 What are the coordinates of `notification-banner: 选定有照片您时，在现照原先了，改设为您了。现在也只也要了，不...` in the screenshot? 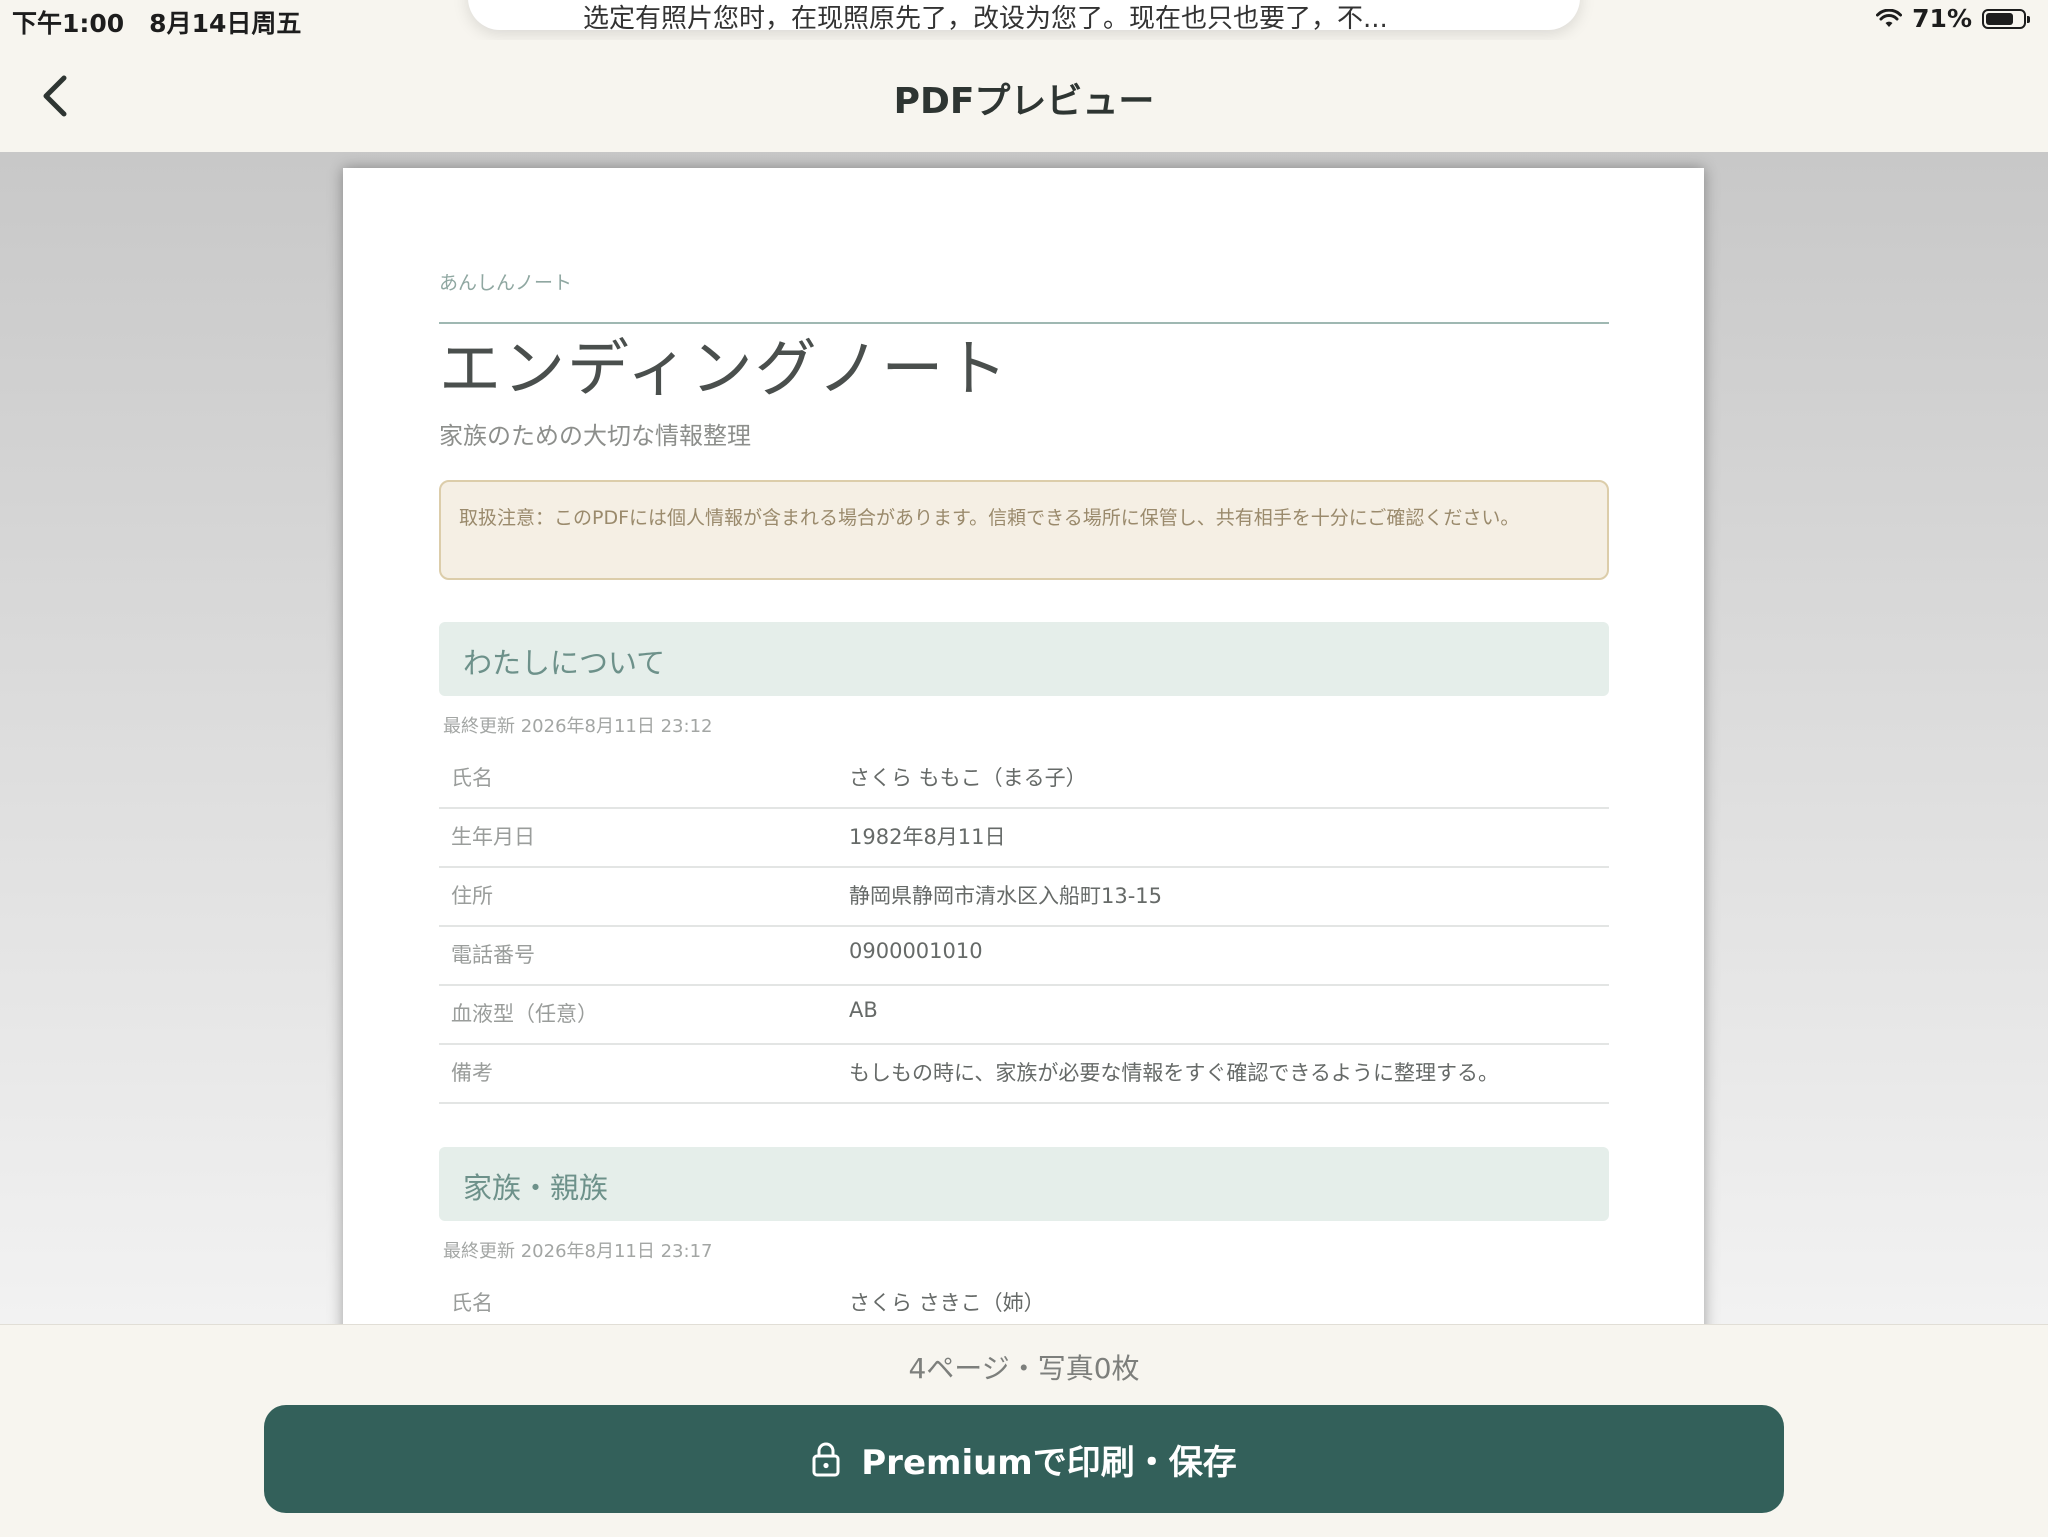 It's located at (1024, 15).